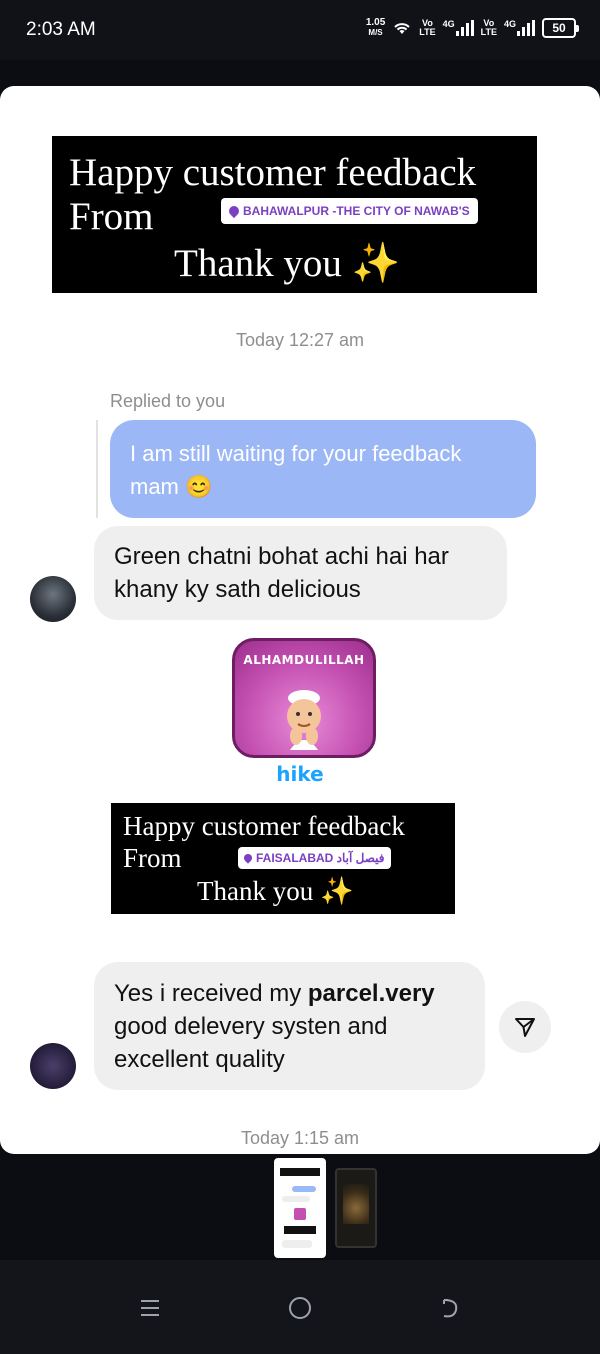  I want to click on thumbnail-strip, so click(300, 1207).